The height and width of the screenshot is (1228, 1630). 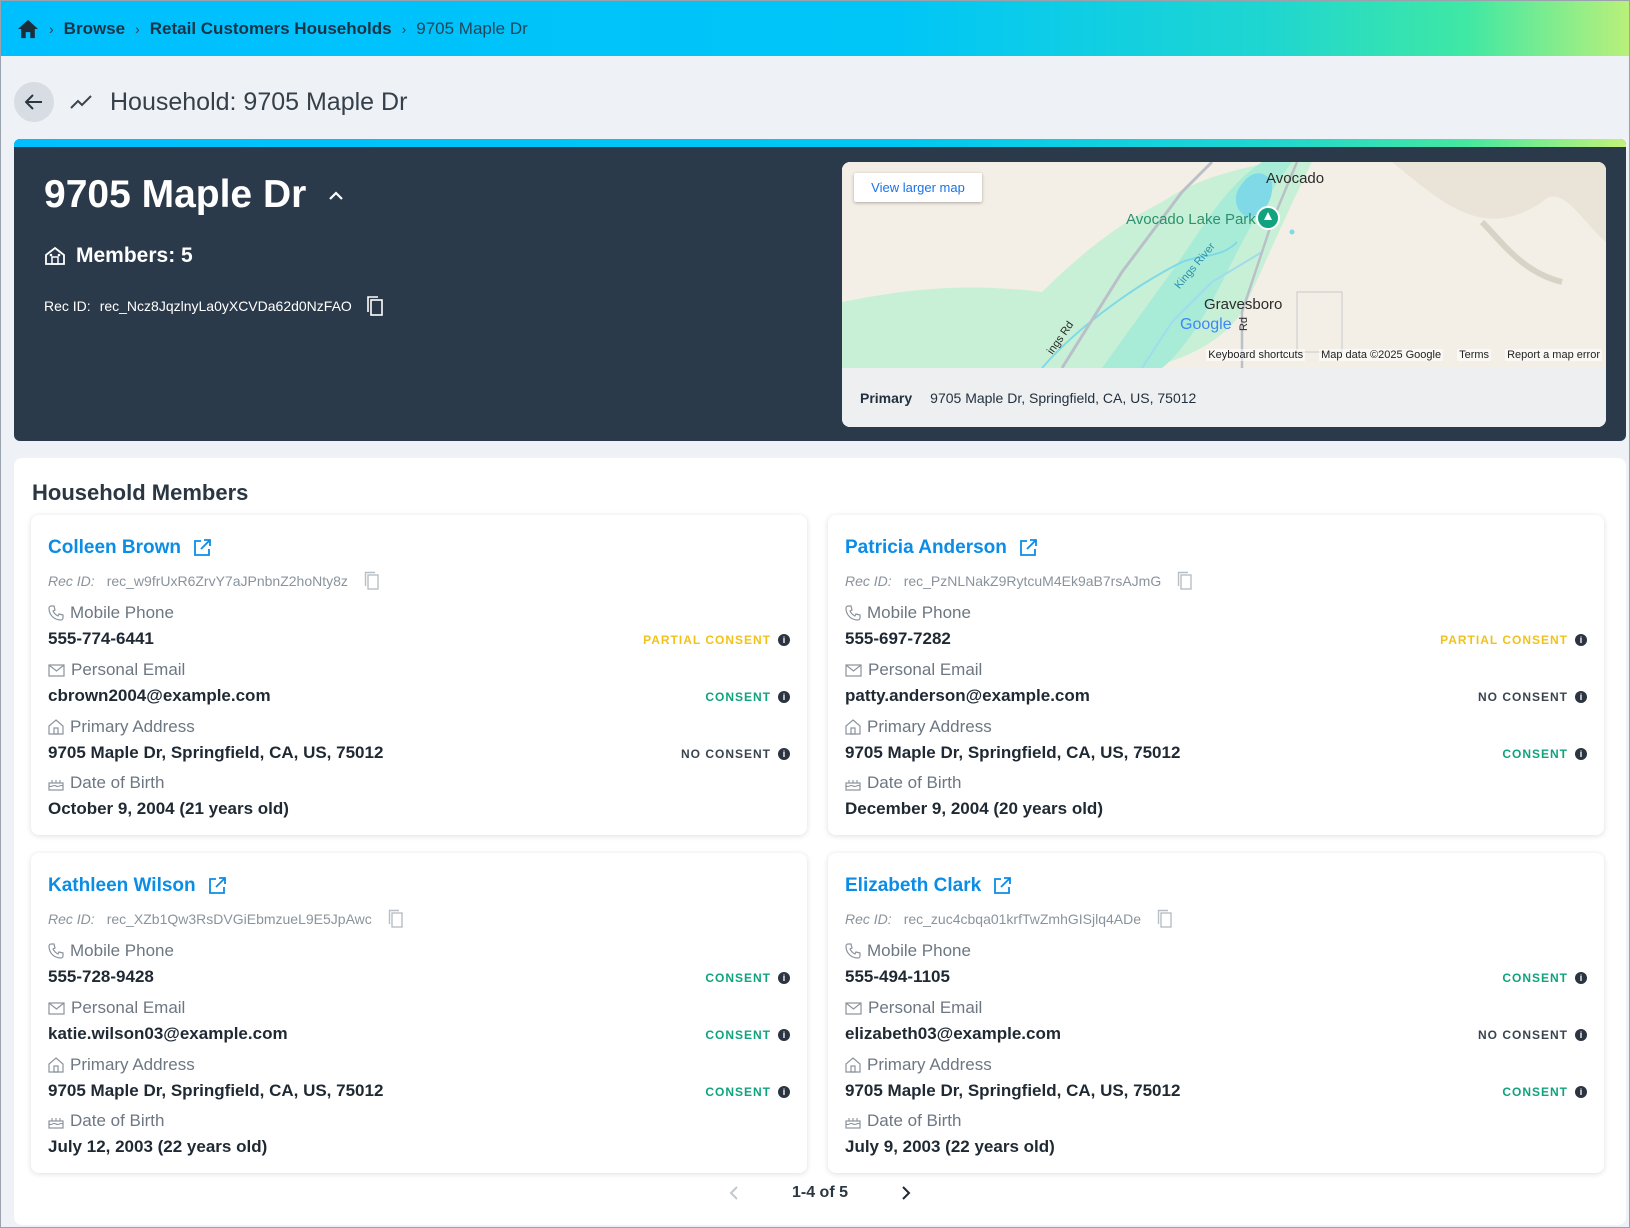 What do you see at coordinates (950, 1146) in the screenshot?
I see `dob-value: July 9, 2003 (22 years old)` at bounding box center [950, 1146].